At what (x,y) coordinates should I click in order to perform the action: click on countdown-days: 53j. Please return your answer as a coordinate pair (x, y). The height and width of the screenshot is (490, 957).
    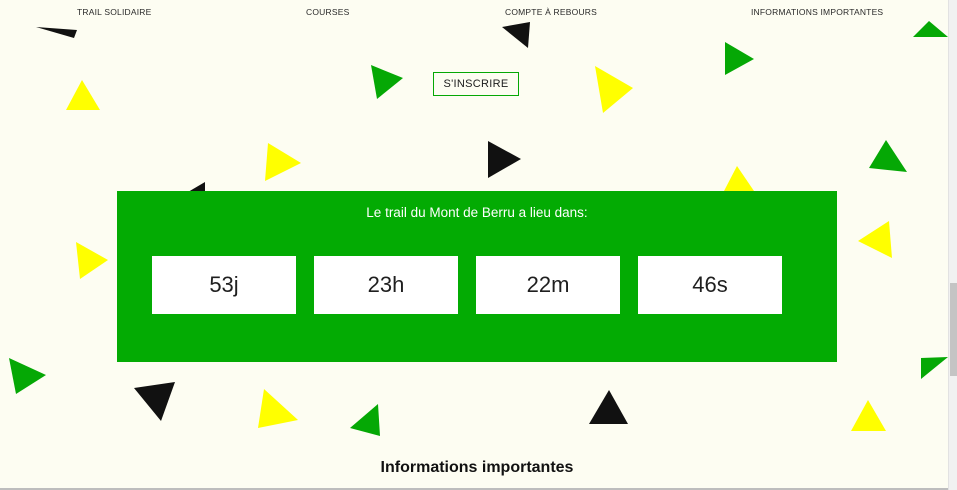
    Looking at the image, I should click on (224, 285).